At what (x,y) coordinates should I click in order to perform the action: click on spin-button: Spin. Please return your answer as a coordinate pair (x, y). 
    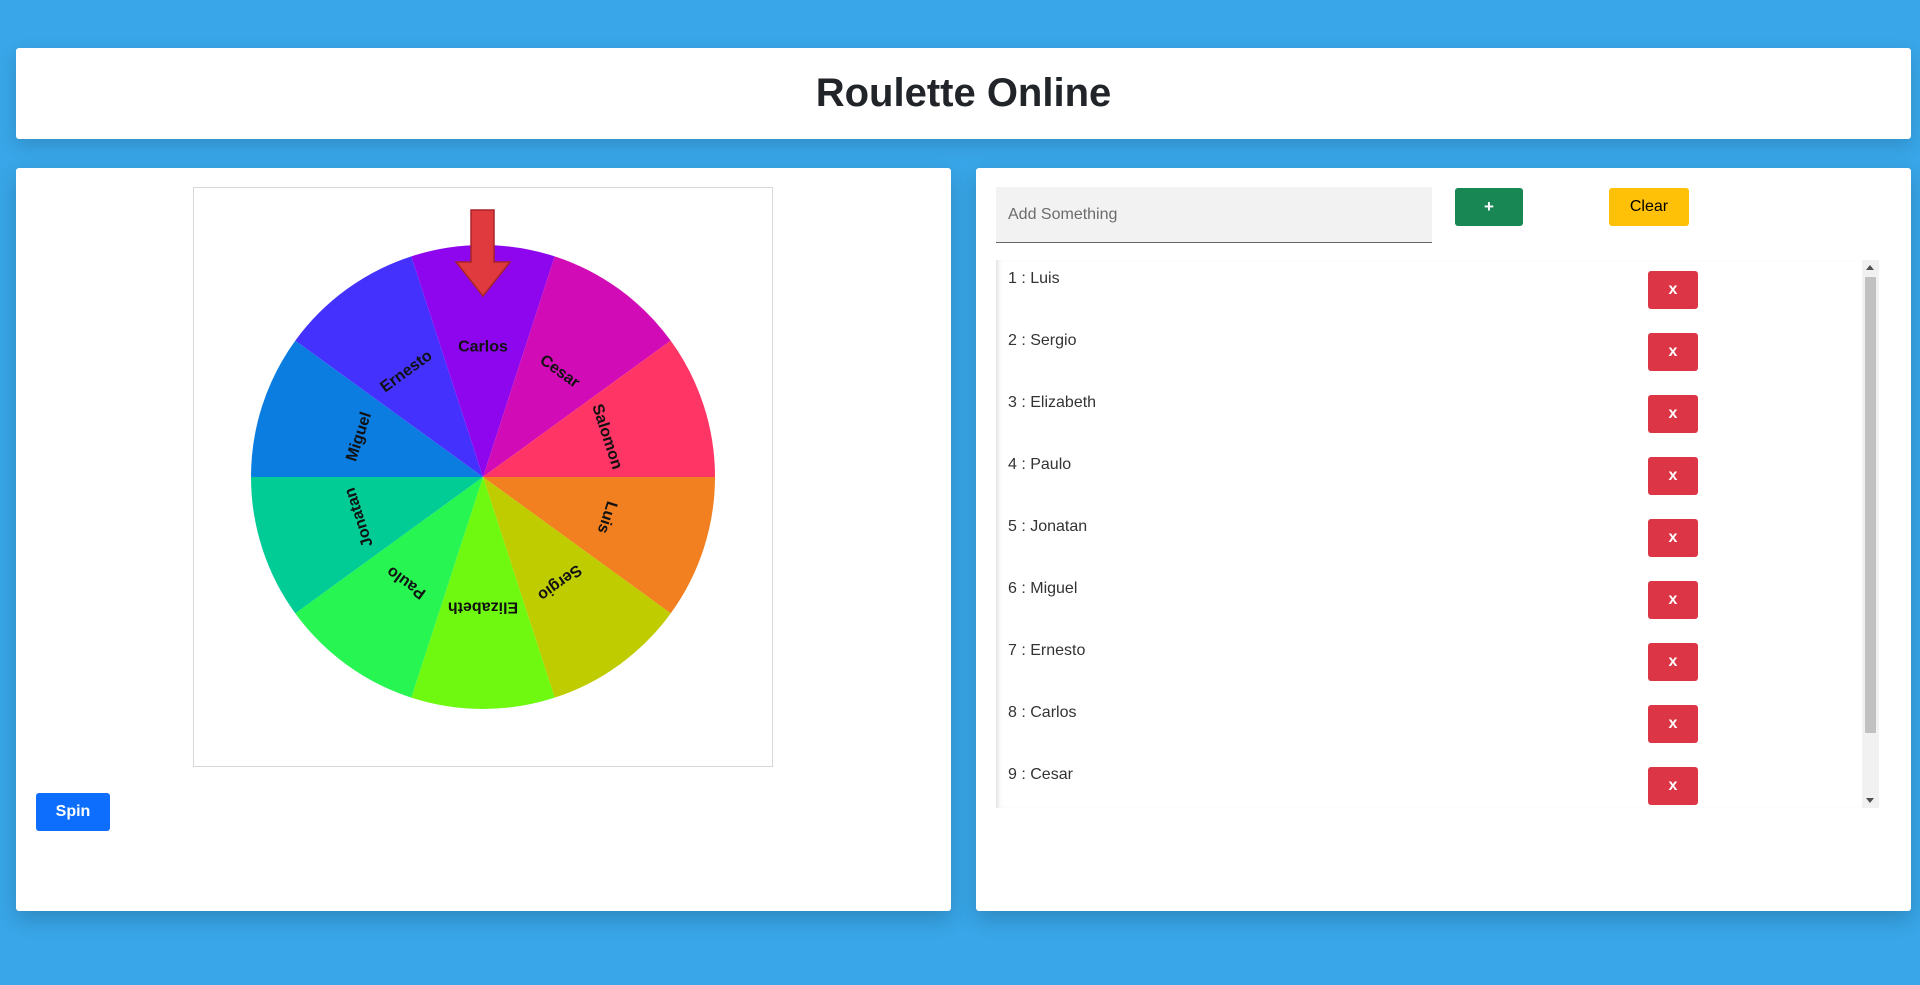
    Looking at the image, I should click on (73, 812).